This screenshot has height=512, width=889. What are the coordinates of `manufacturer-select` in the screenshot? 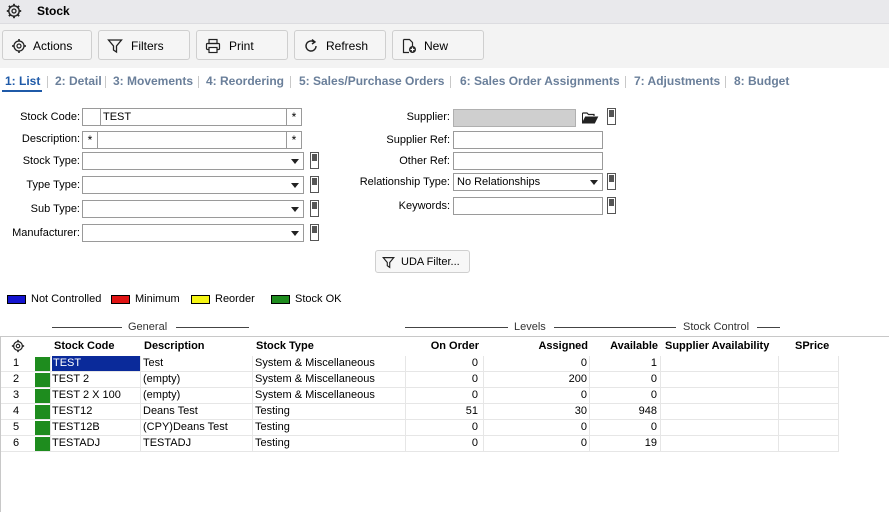 It's located at (193, 233).